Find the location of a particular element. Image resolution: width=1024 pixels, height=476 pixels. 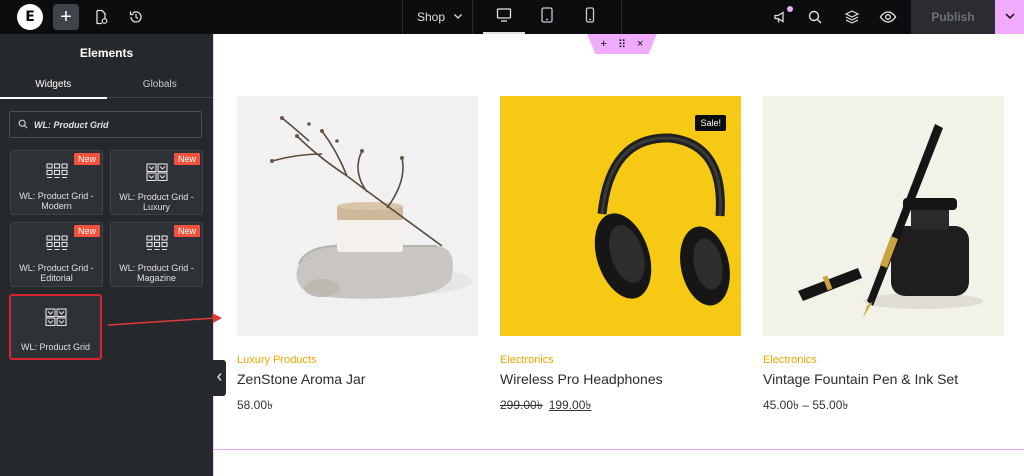

page-settings-icon is located at coordinates (101, 17).